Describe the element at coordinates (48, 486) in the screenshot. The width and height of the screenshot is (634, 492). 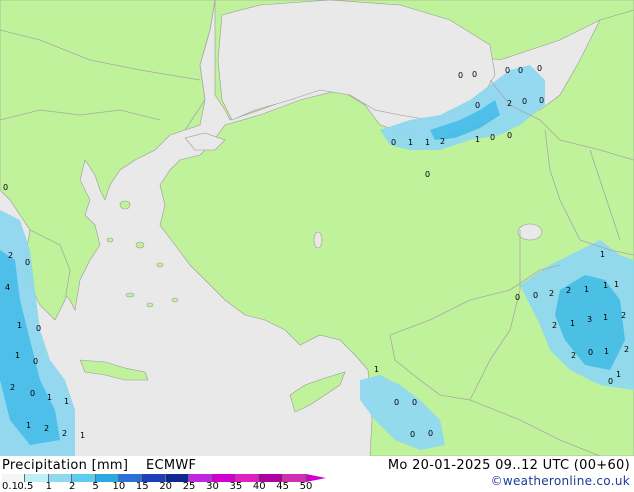
I see `legend-tick-label: 1` at that location.